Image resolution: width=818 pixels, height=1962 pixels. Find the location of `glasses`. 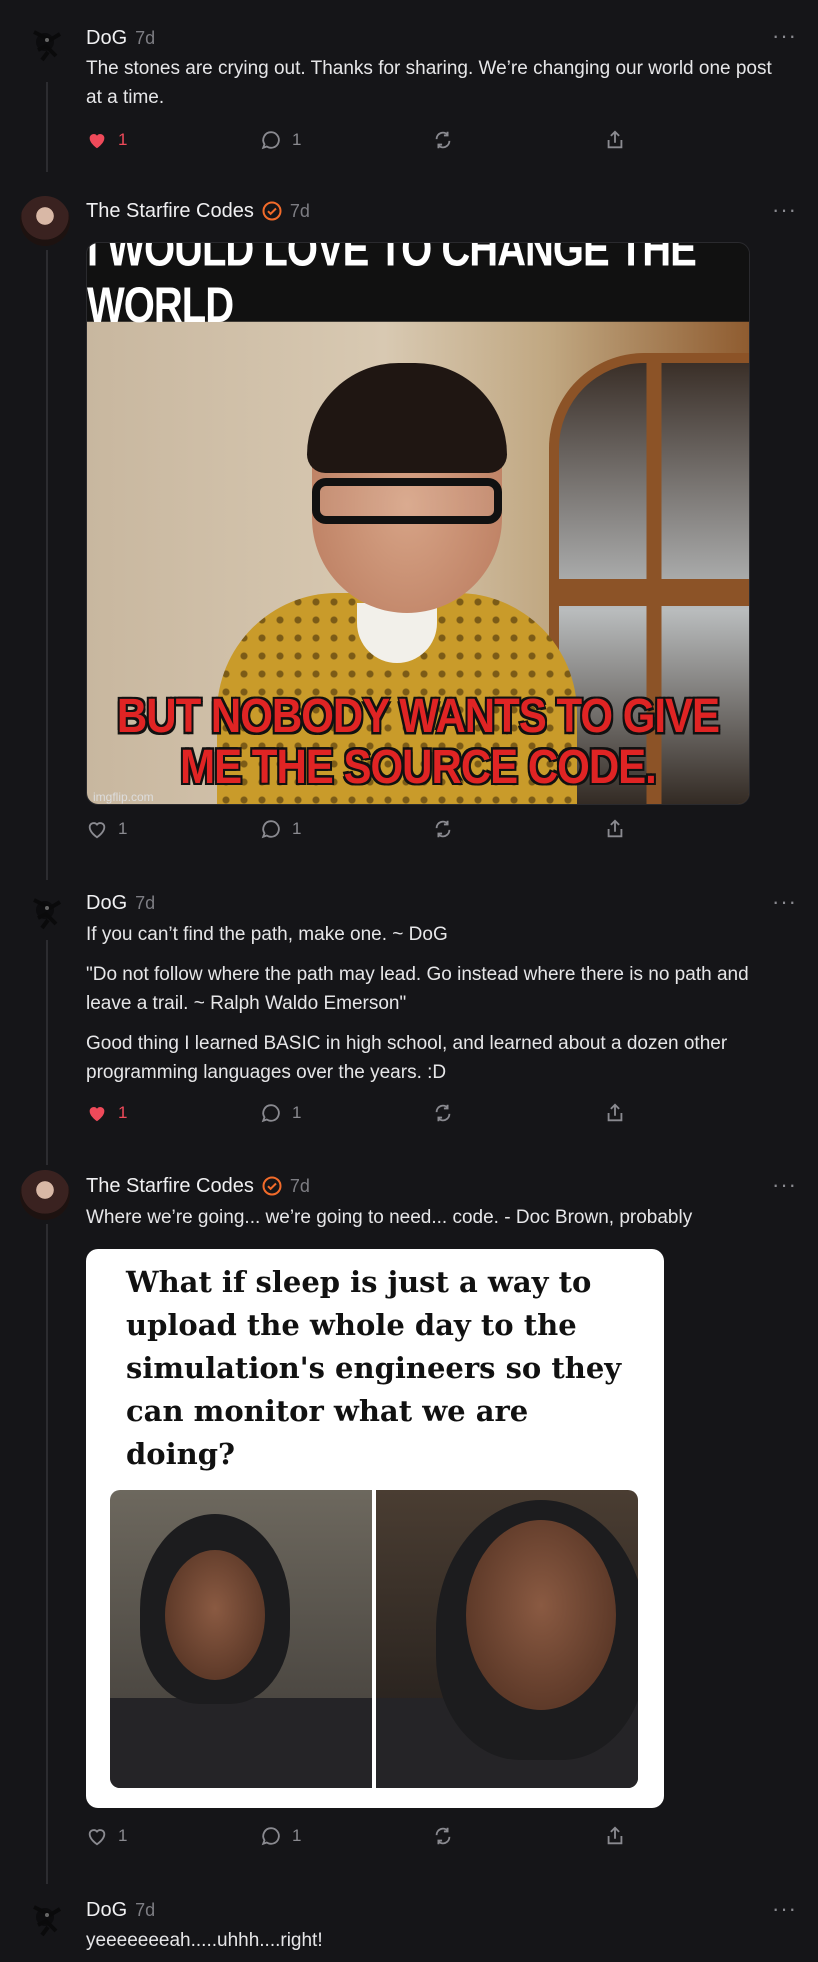

glasses is located at coordinates (407, 501).